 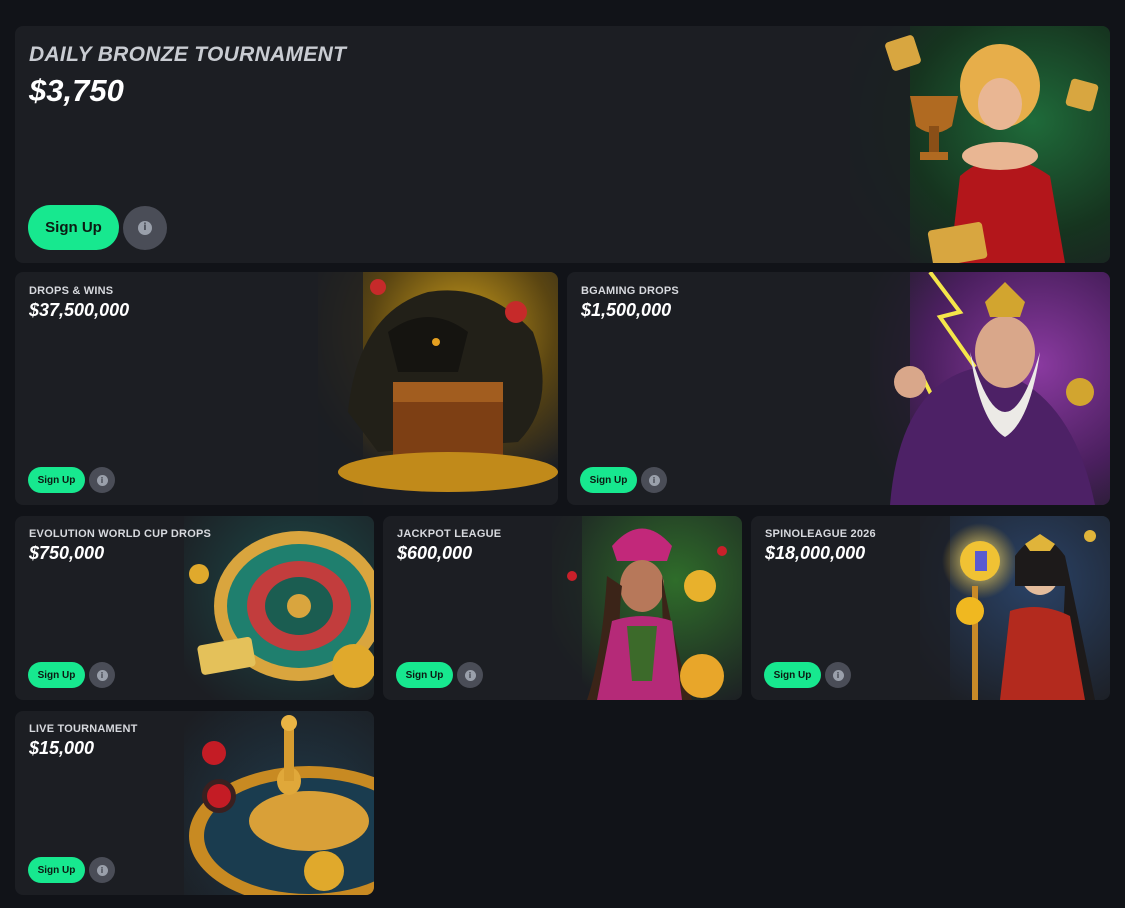 What do you see at coordinates (120, 534) in the screenshot?
I see `tournament-title: EVOLUTION WORLD CUP DROPS` at bounding box center [120, 534].